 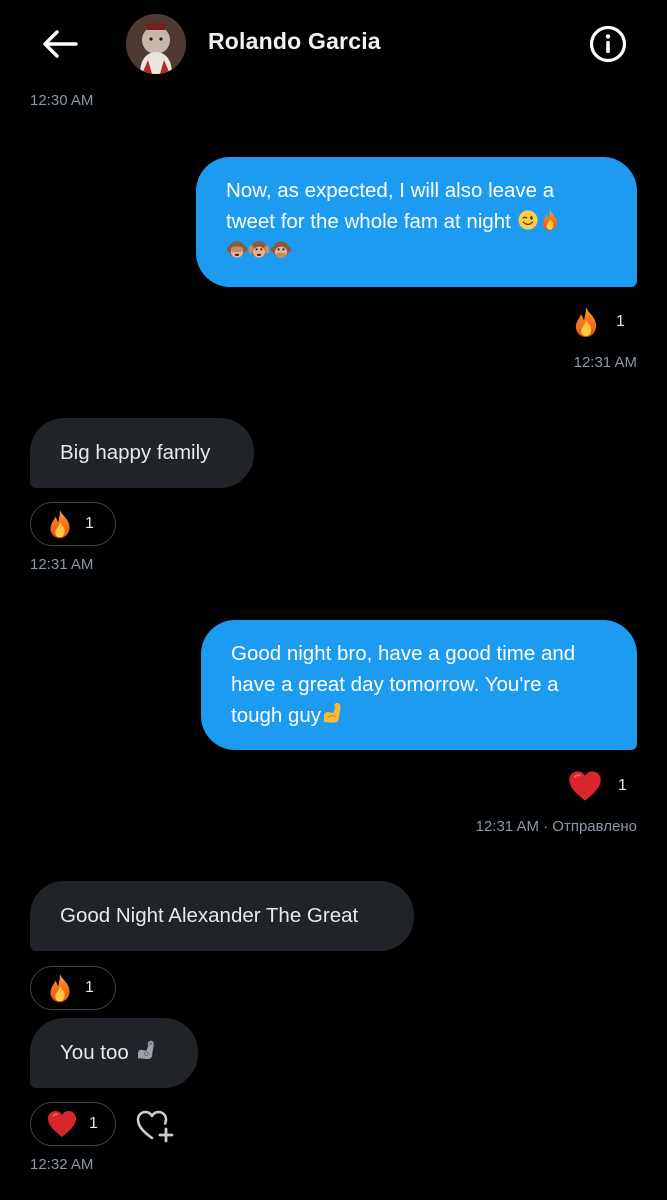 I want to click on speak-no-evil-monkey-icon, so click(x=281, y=250).